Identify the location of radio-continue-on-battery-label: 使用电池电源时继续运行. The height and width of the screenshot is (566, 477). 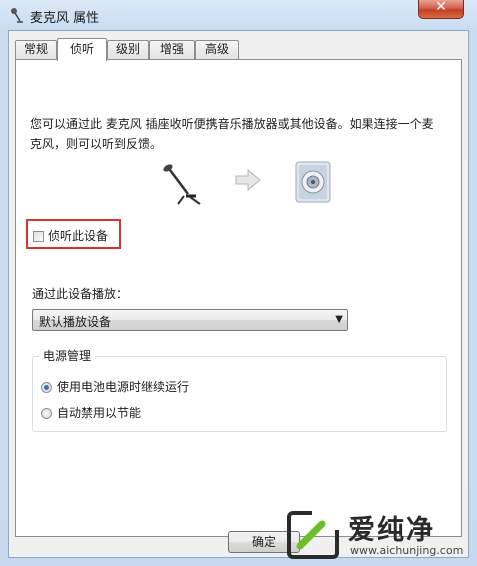
(123, 386).